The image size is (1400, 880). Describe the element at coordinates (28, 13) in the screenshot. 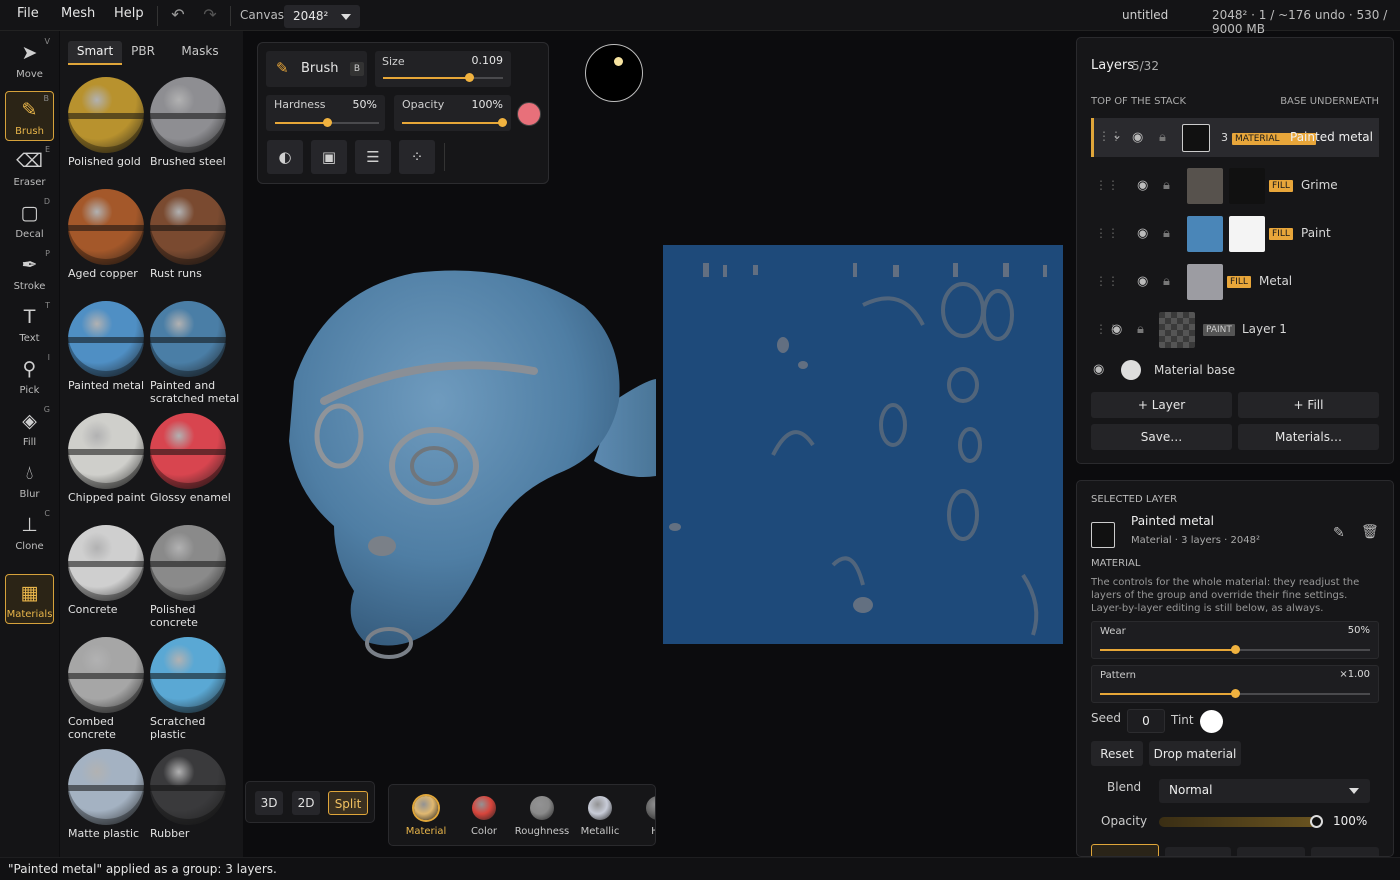

I see `menu-file: File` at that location.